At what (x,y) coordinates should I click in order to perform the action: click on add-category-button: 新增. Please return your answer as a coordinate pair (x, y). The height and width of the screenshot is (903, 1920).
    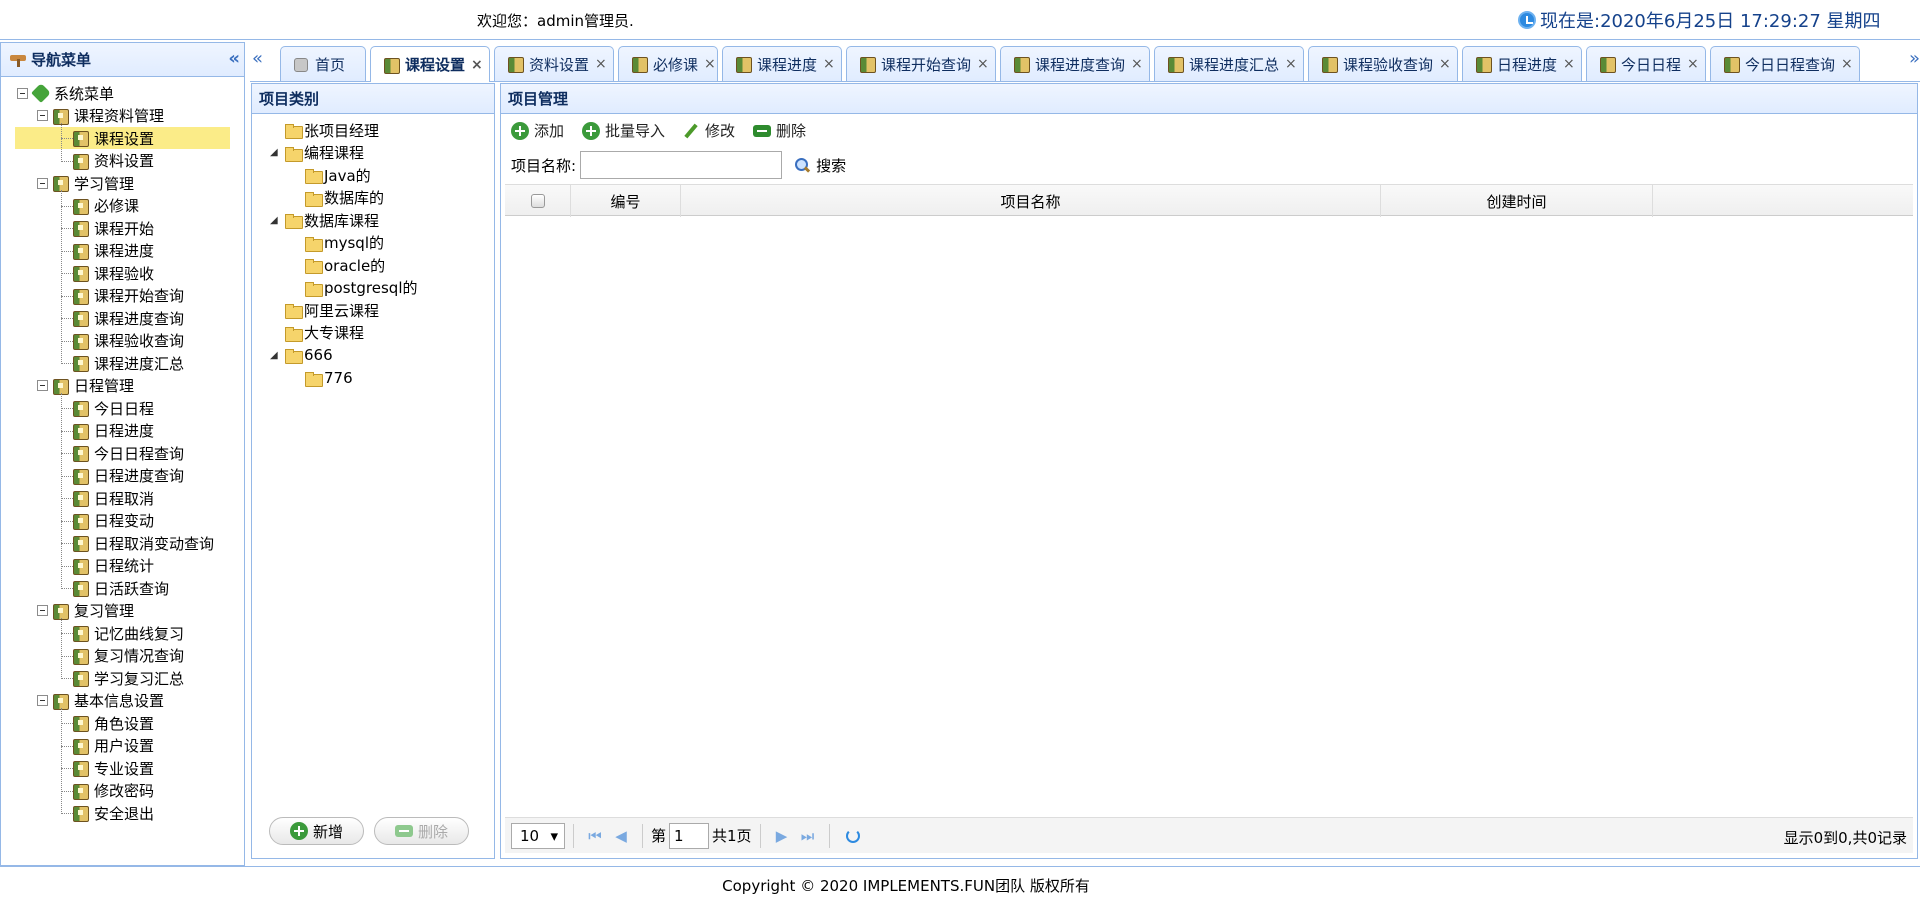
    Looking at the image, I should click on (317, 831).